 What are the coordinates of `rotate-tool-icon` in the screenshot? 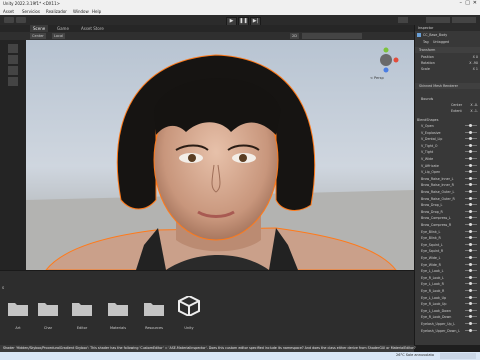 It's located at (13, 70).